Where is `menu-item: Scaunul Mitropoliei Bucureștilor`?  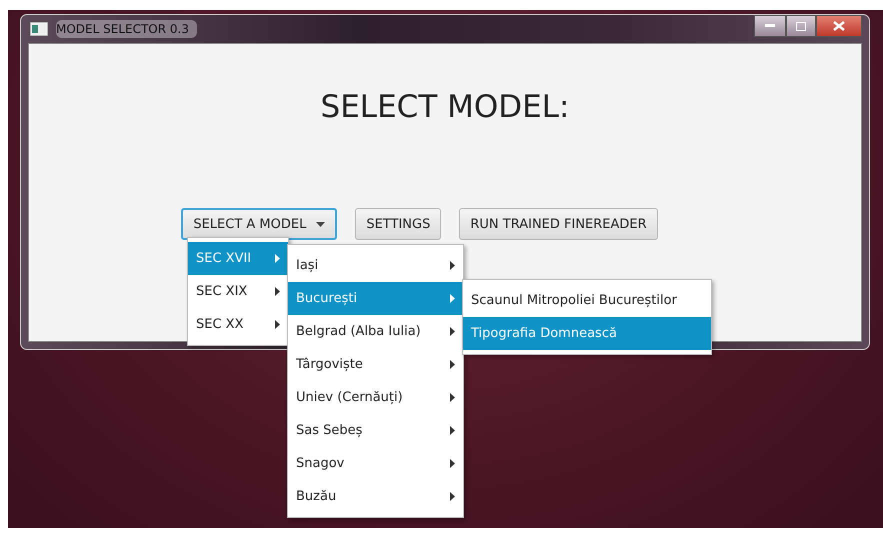 menu-item: Scaunul Mitropoliei Bucureștilor is located at coordinates (587, 300).